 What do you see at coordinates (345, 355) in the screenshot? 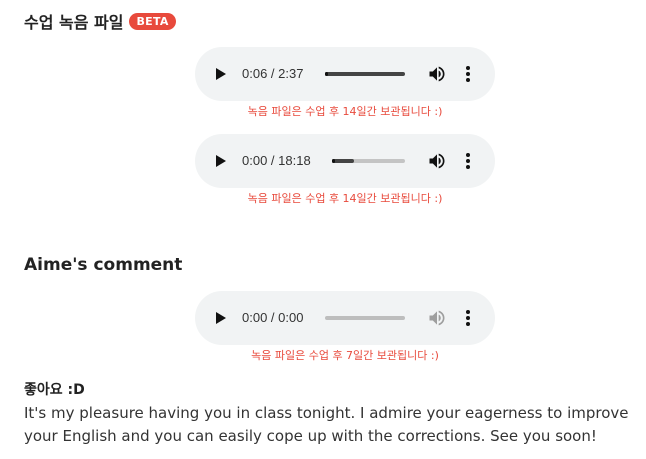
I see `retention-note-3: 녹음 파일은 수업 후 7일간 보관됩니다 :)` at bounding box center [345, 355].